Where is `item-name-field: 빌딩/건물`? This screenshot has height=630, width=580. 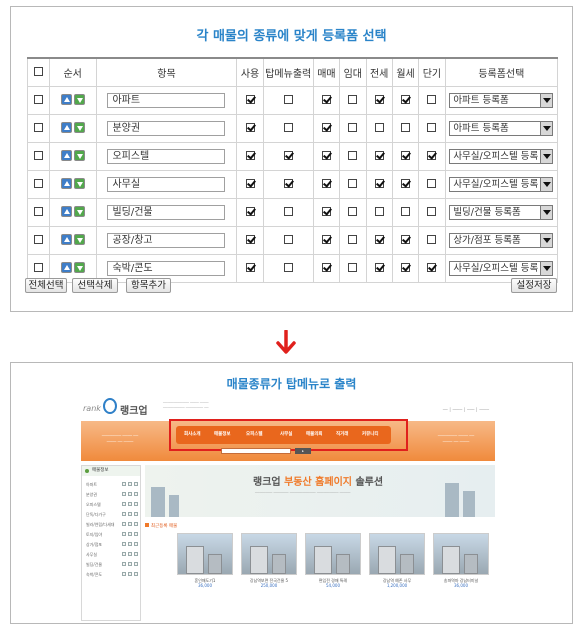
item-name-field: 빌딩/건물 is located at coordinates (166, 212).